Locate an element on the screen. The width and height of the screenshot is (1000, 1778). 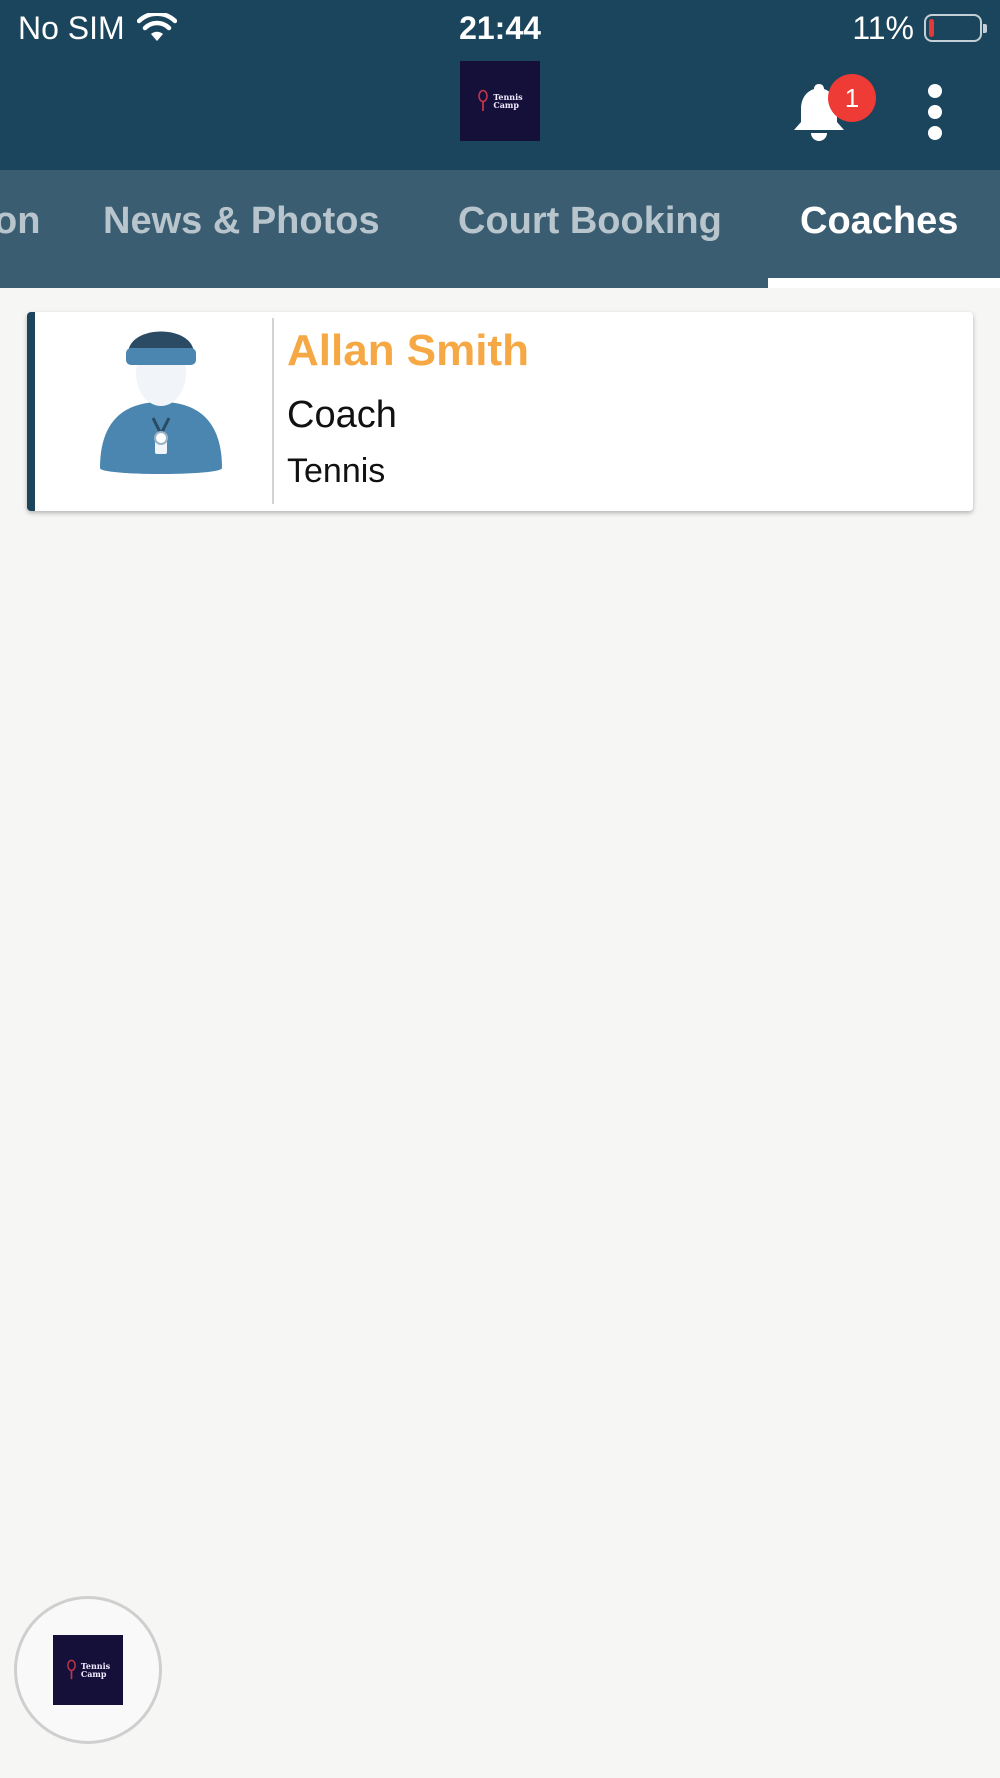
tab-court-booking: Court Booking is located at coordinates (590, 229).